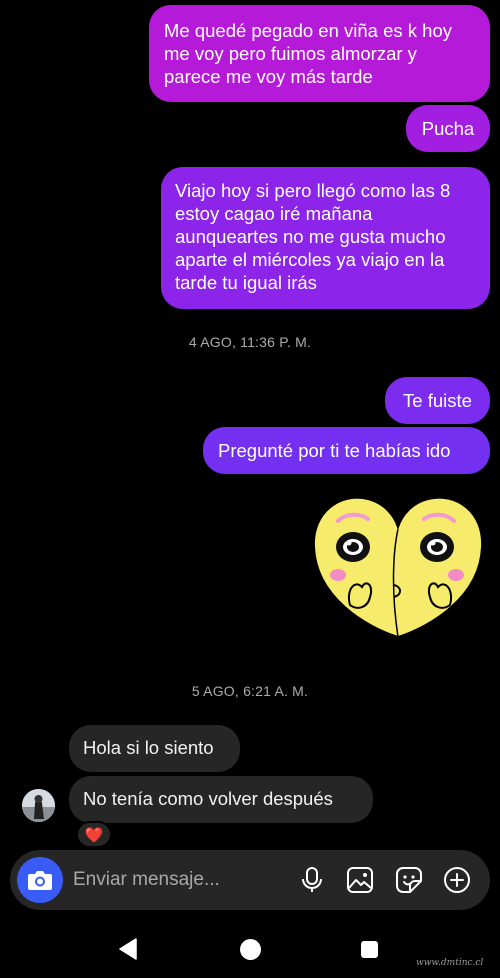 Image resolution: width=500 pixels, height=978 pixels. I want to click on plus-circle-icon, so click(457, 880).